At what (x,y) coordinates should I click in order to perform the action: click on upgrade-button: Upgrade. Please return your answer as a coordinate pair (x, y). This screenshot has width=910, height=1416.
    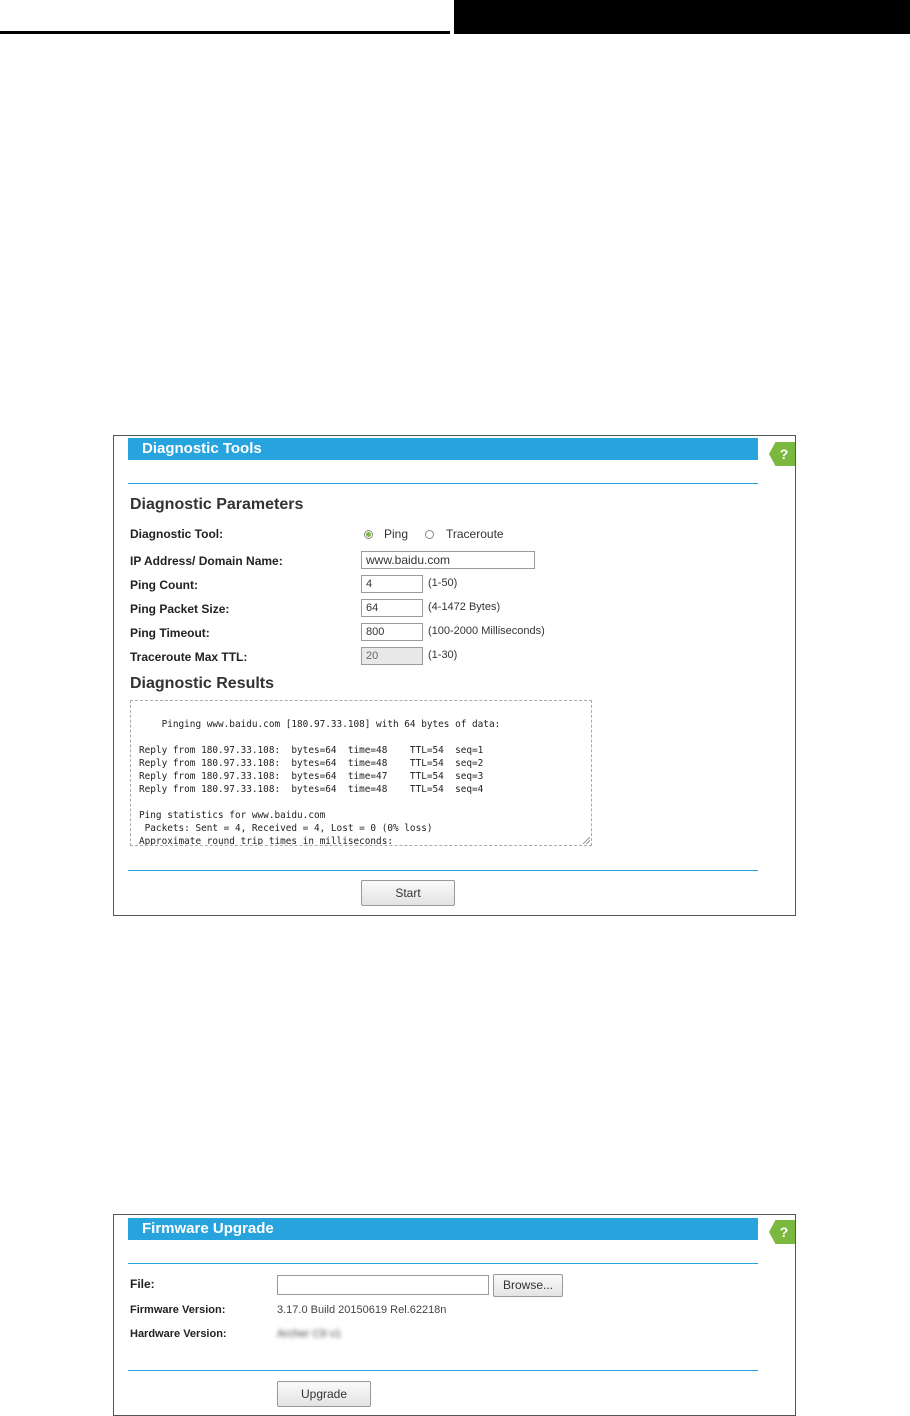
    Looking at the image, I should click on (324, 1394).